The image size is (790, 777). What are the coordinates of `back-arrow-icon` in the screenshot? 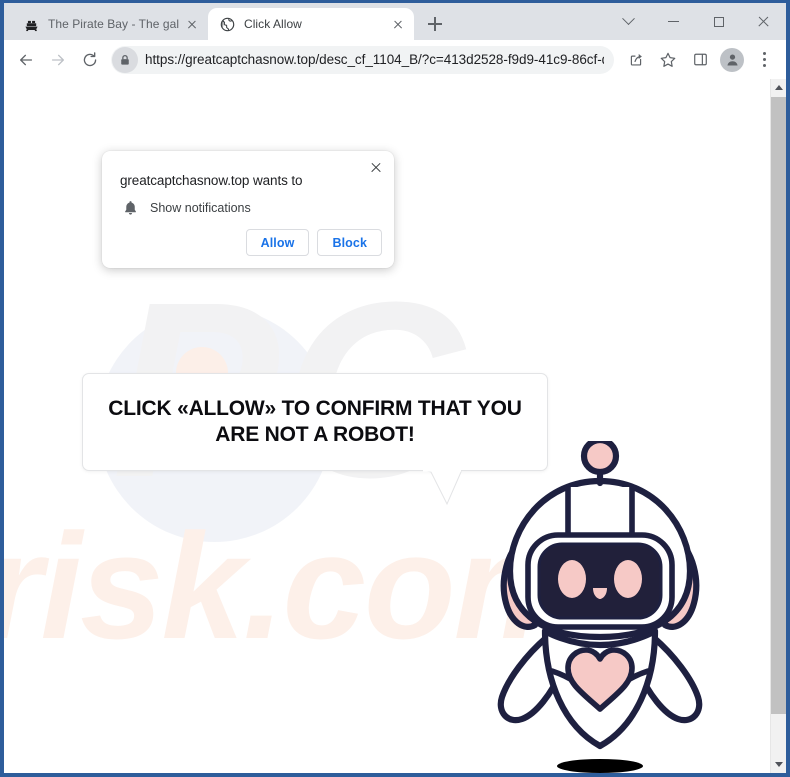 It's located at (26, 59).